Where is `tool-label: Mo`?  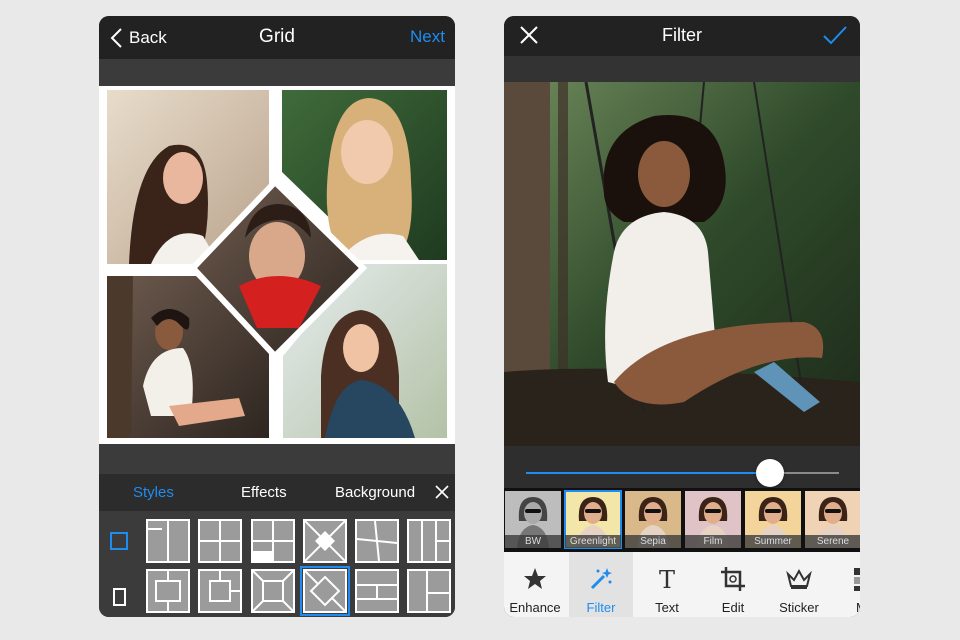
tool-label: Mo is located at coordinates (846, 607).